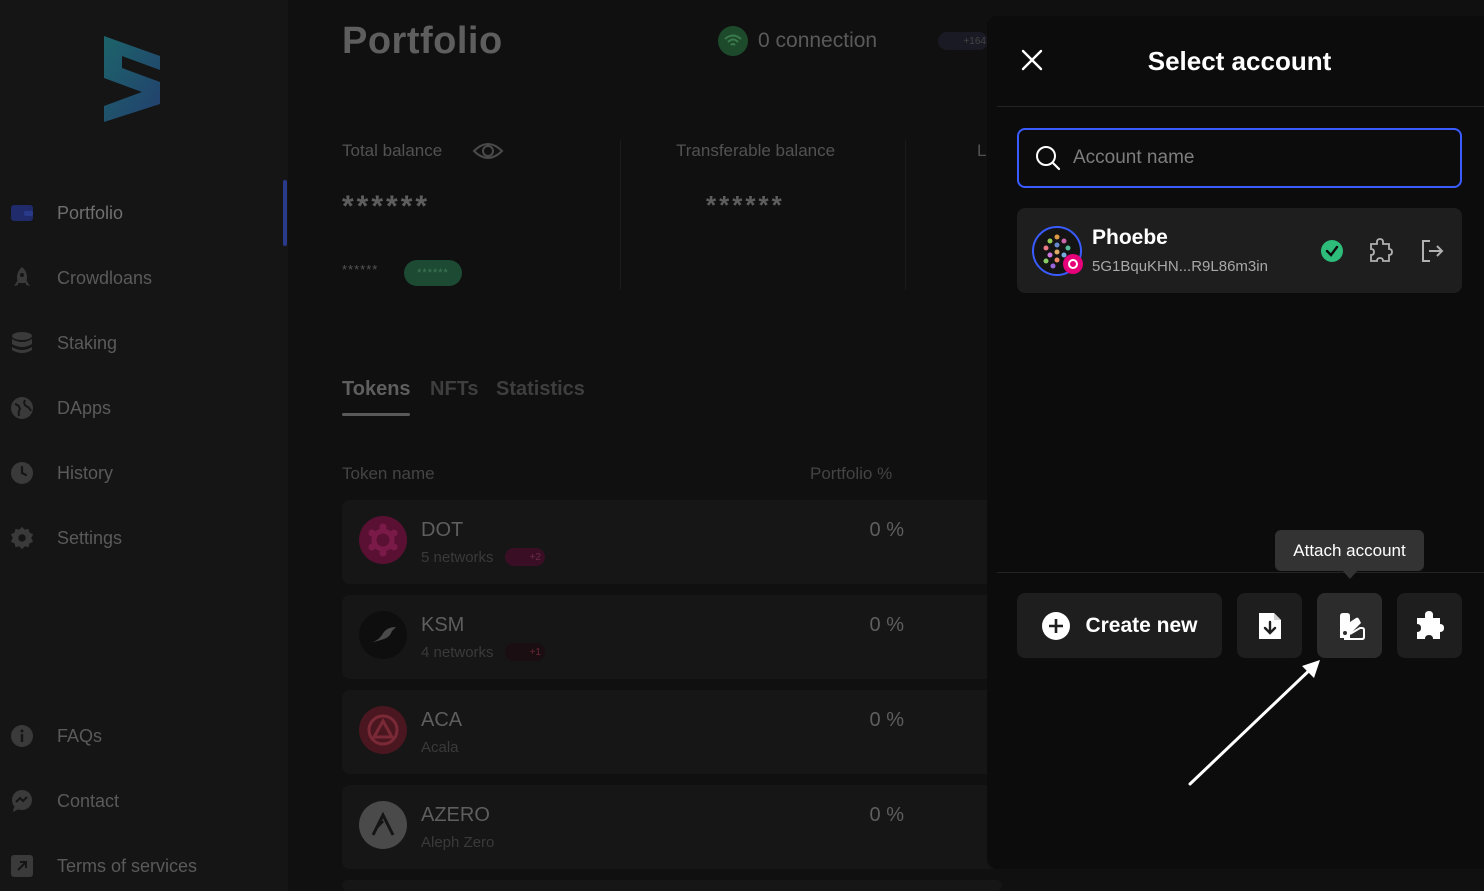  Describe the element at coordinates (105, 277) in the screenshot. I see `sidebar-item-label: Crowdloans` at that location.